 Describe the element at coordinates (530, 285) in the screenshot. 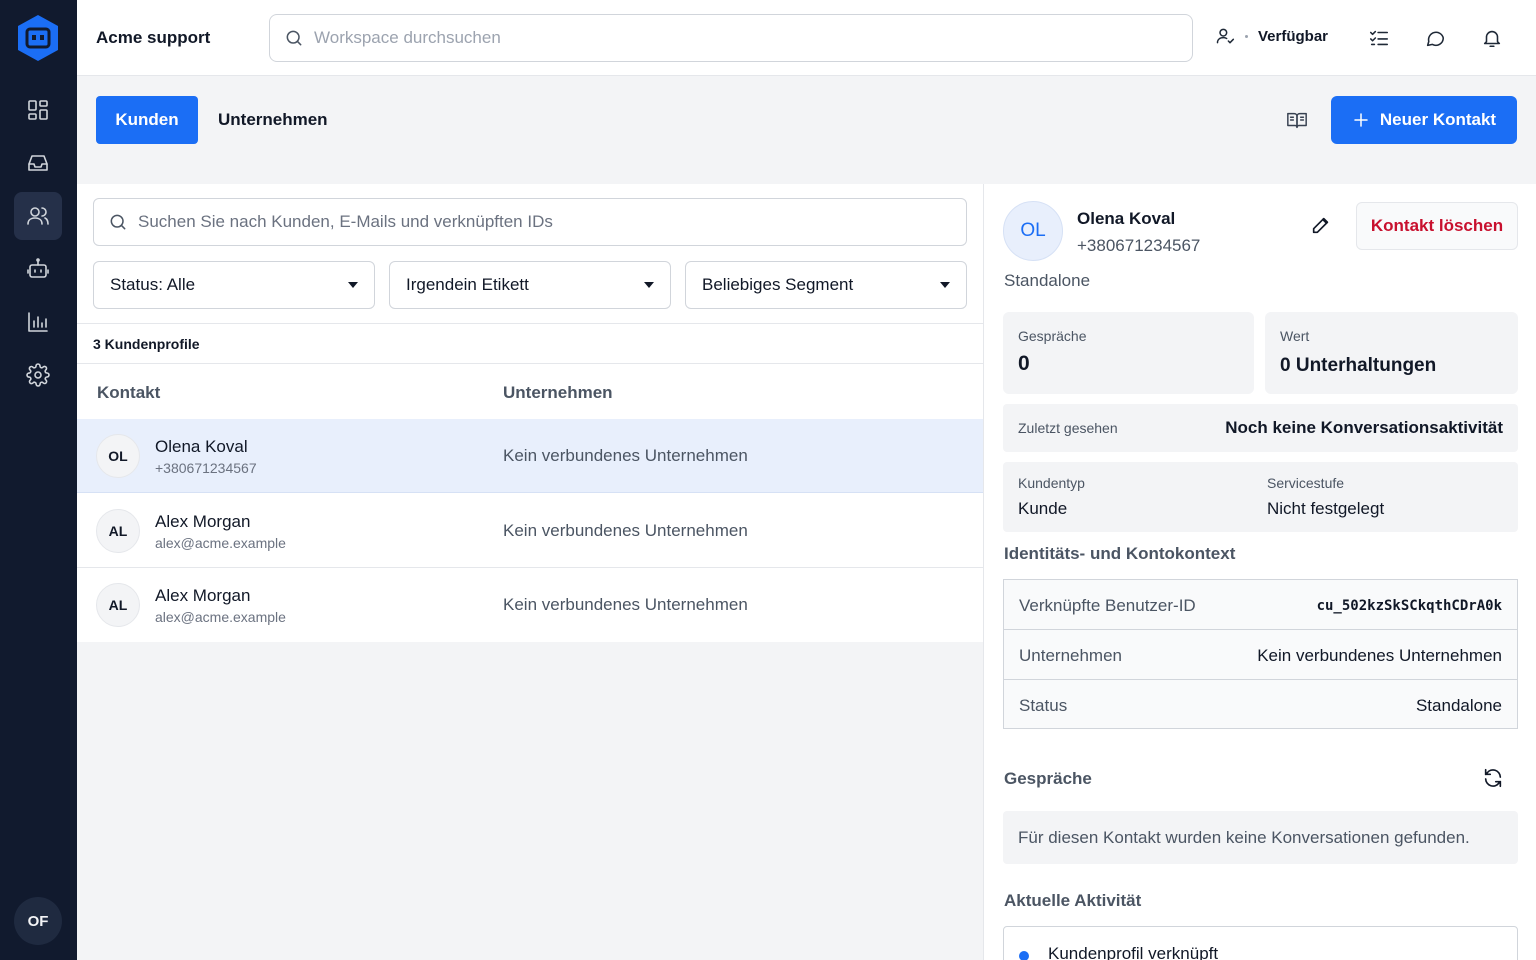

I see `label-filter: Irgendein Etikett` at that location.